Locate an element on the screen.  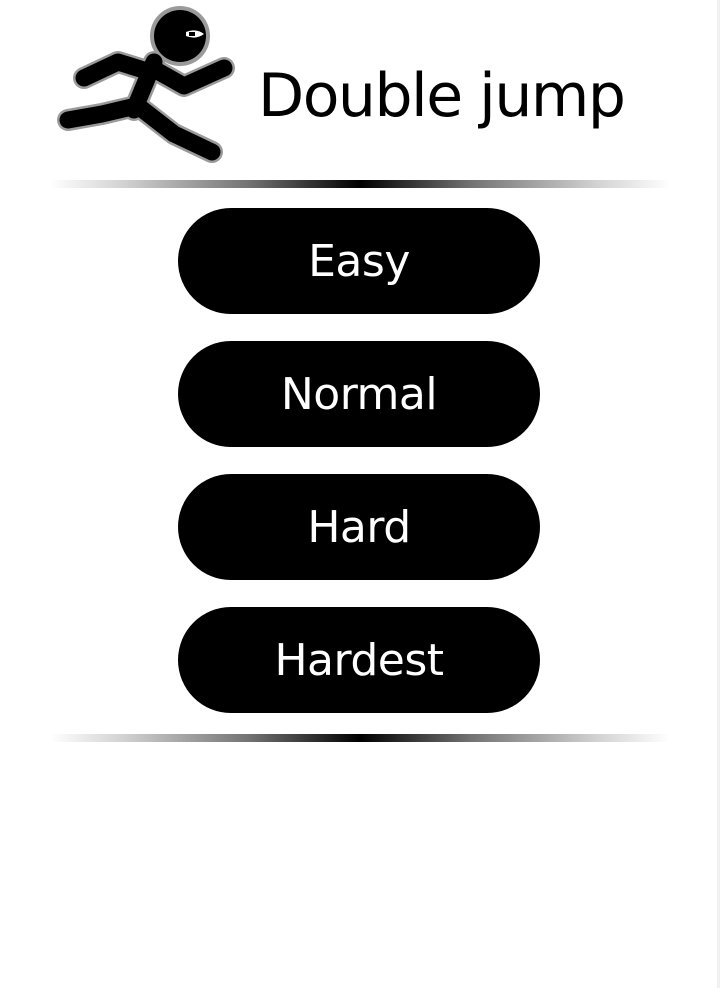
easy-button: Easy is located at coordinates (359, 261).